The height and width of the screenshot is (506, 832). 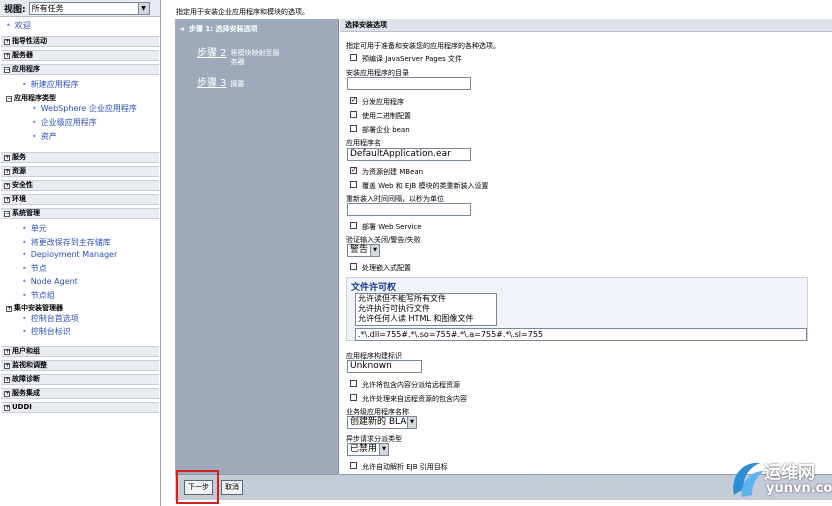 What do you see at coordinates (363, 250) in the screenshot?
I see `validate-input-select: 警告 ▼` at bounding box center [363, 250].